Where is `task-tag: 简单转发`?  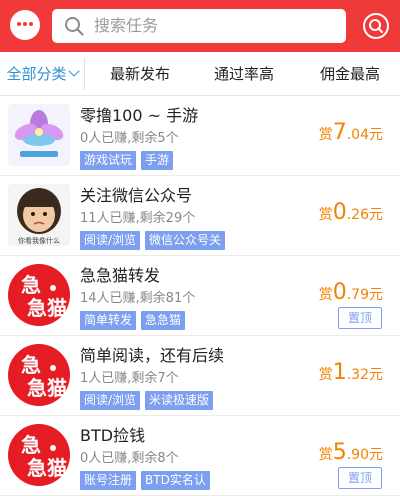 task-tag: 简单转发 is located at coordinates (108, 320).